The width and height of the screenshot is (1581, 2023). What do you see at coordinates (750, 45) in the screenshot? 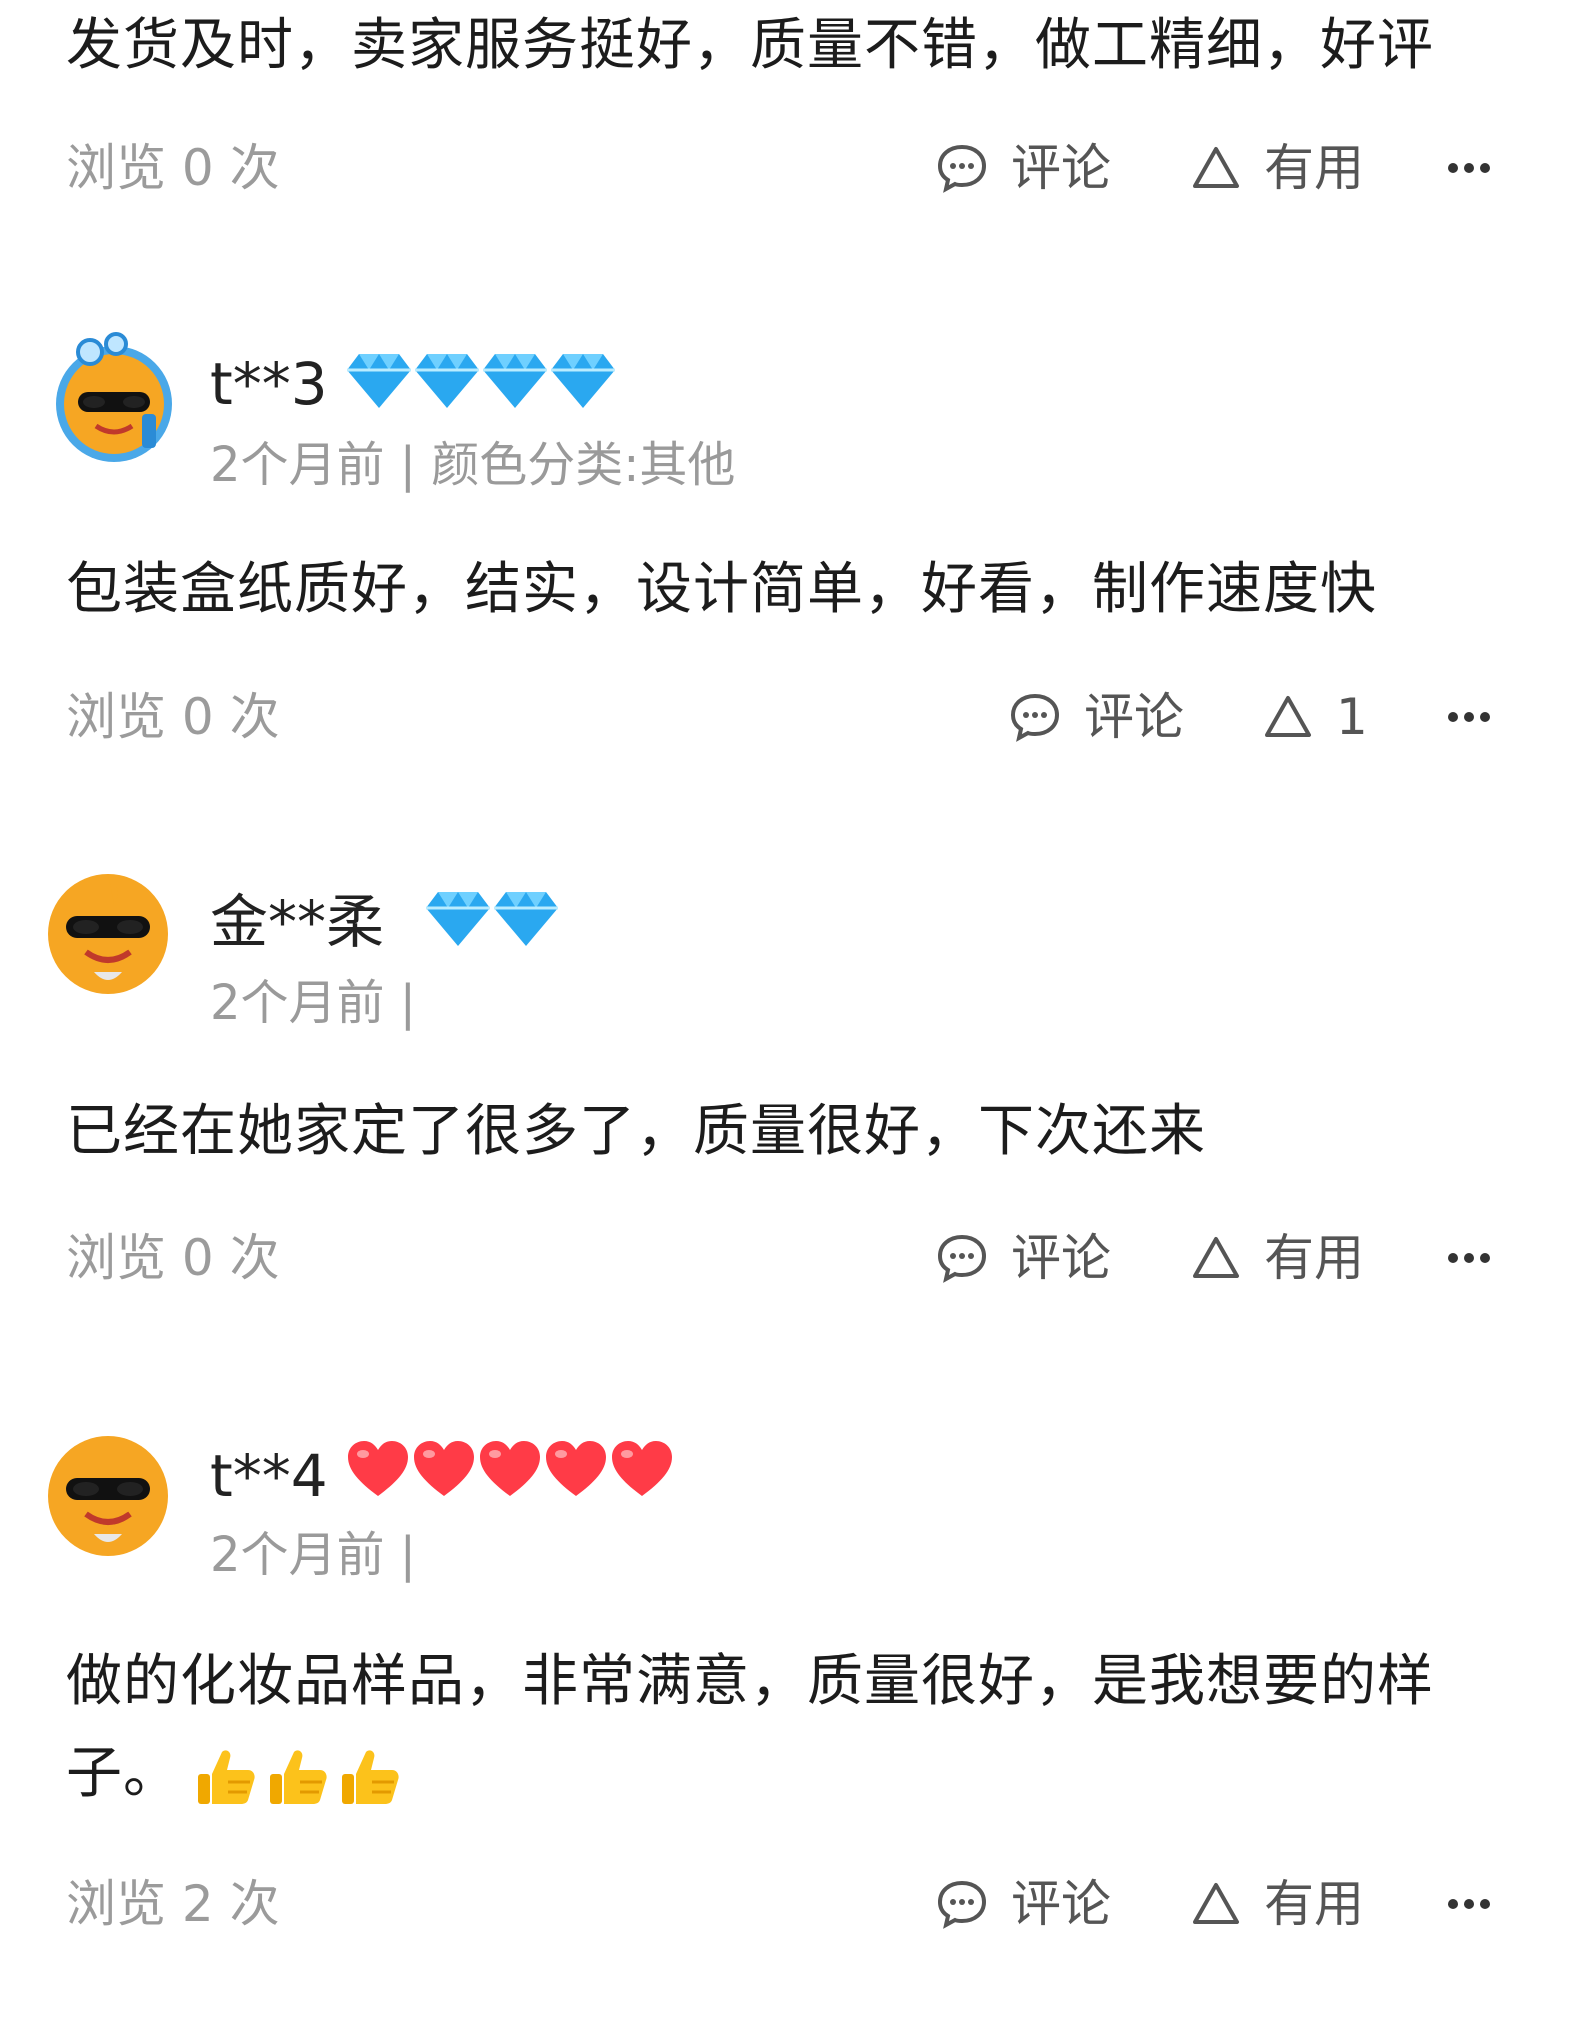
I see `review-text: 发货及时，卖家服务挺好，质量不错，做工精细，好评` at bounding box center [750, 45].